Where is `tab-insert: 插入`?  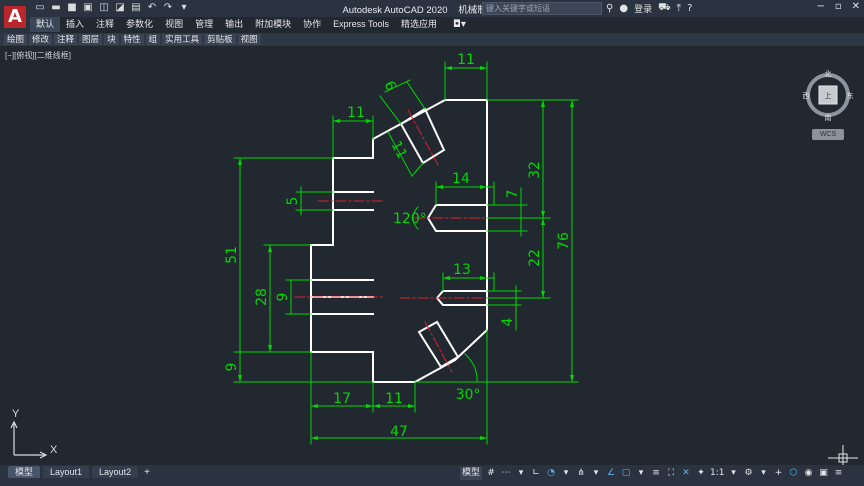 tab-insert: 插入 is located at coordinates (75, 24).